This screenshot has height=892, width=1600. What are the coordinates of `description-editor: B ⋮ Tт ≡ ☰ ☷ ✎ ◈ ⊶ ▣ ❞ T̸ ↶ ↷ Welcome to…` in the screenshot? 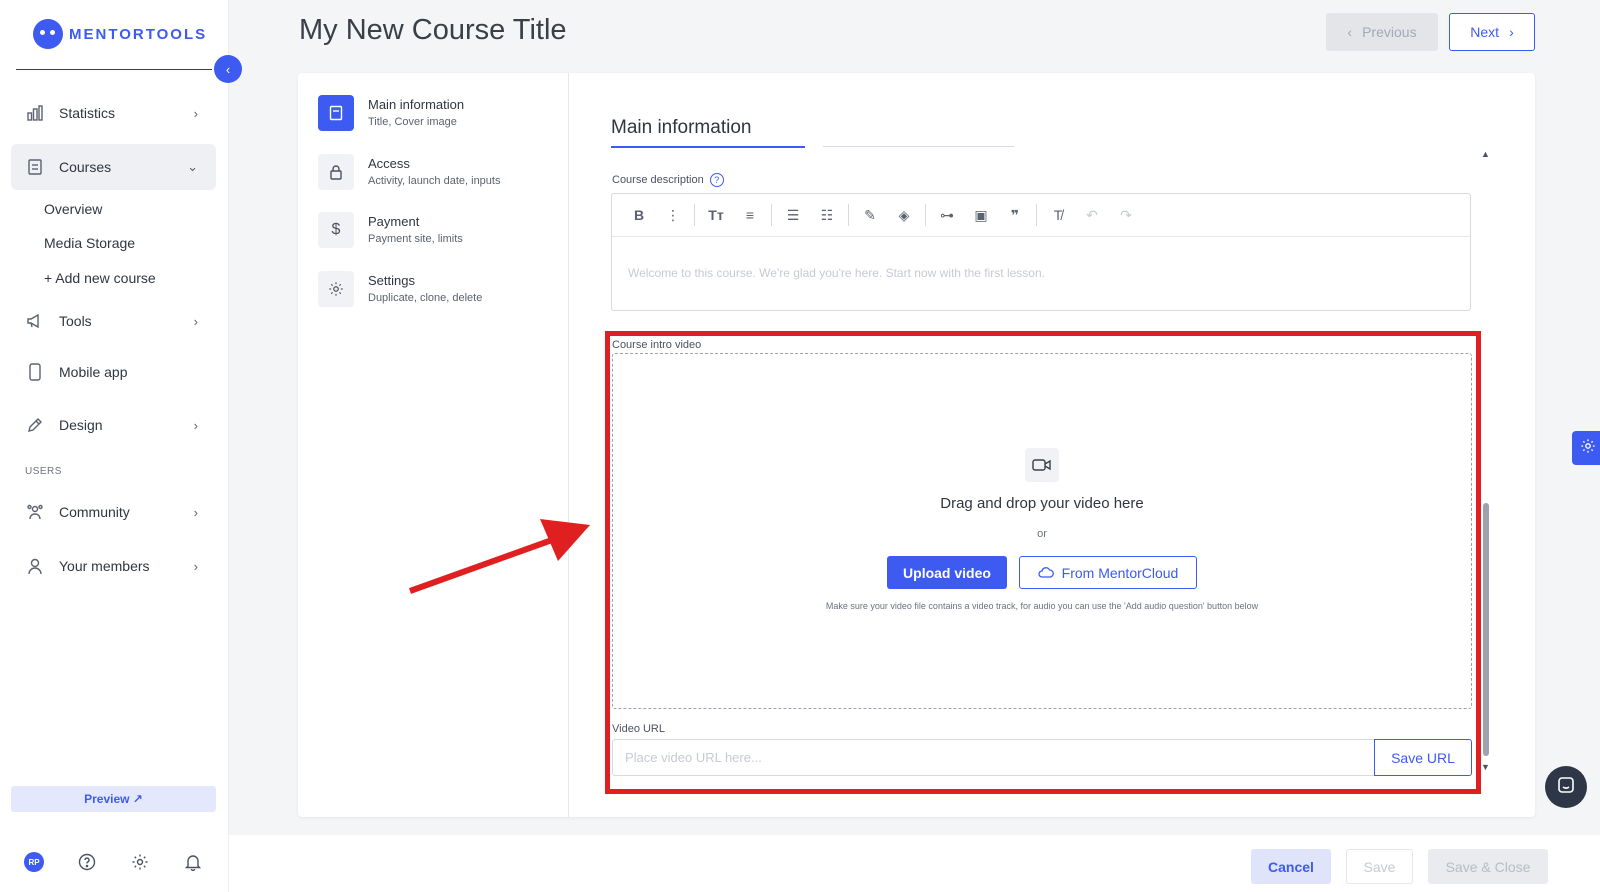 It's located at (1041, 252).